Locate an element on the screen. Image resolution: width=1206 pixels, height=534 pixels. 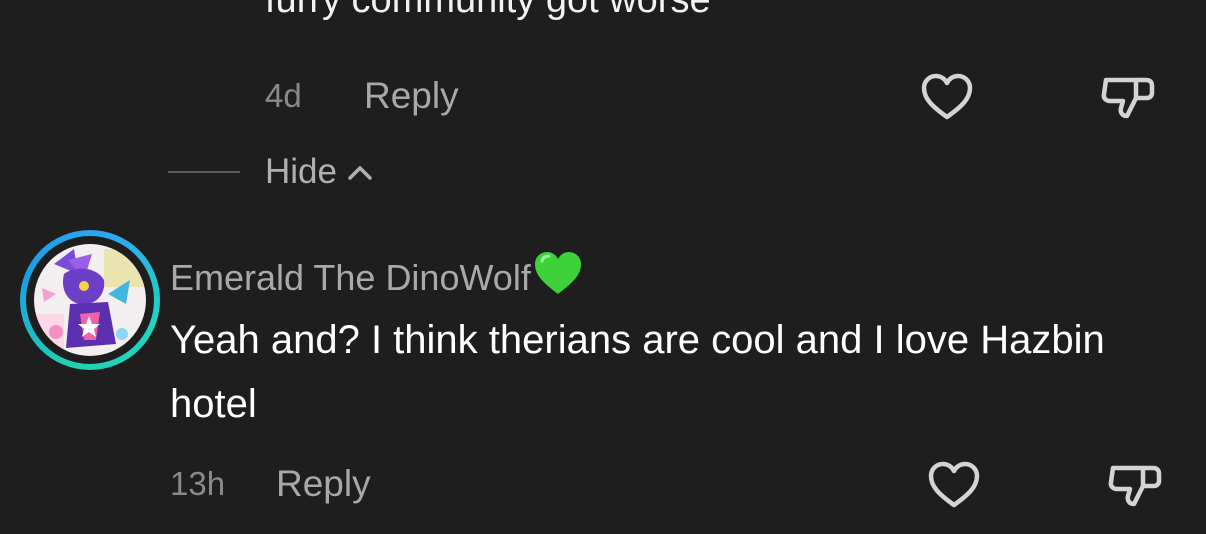
comment-reply-button: Reply is located at coordinates (323, 484).